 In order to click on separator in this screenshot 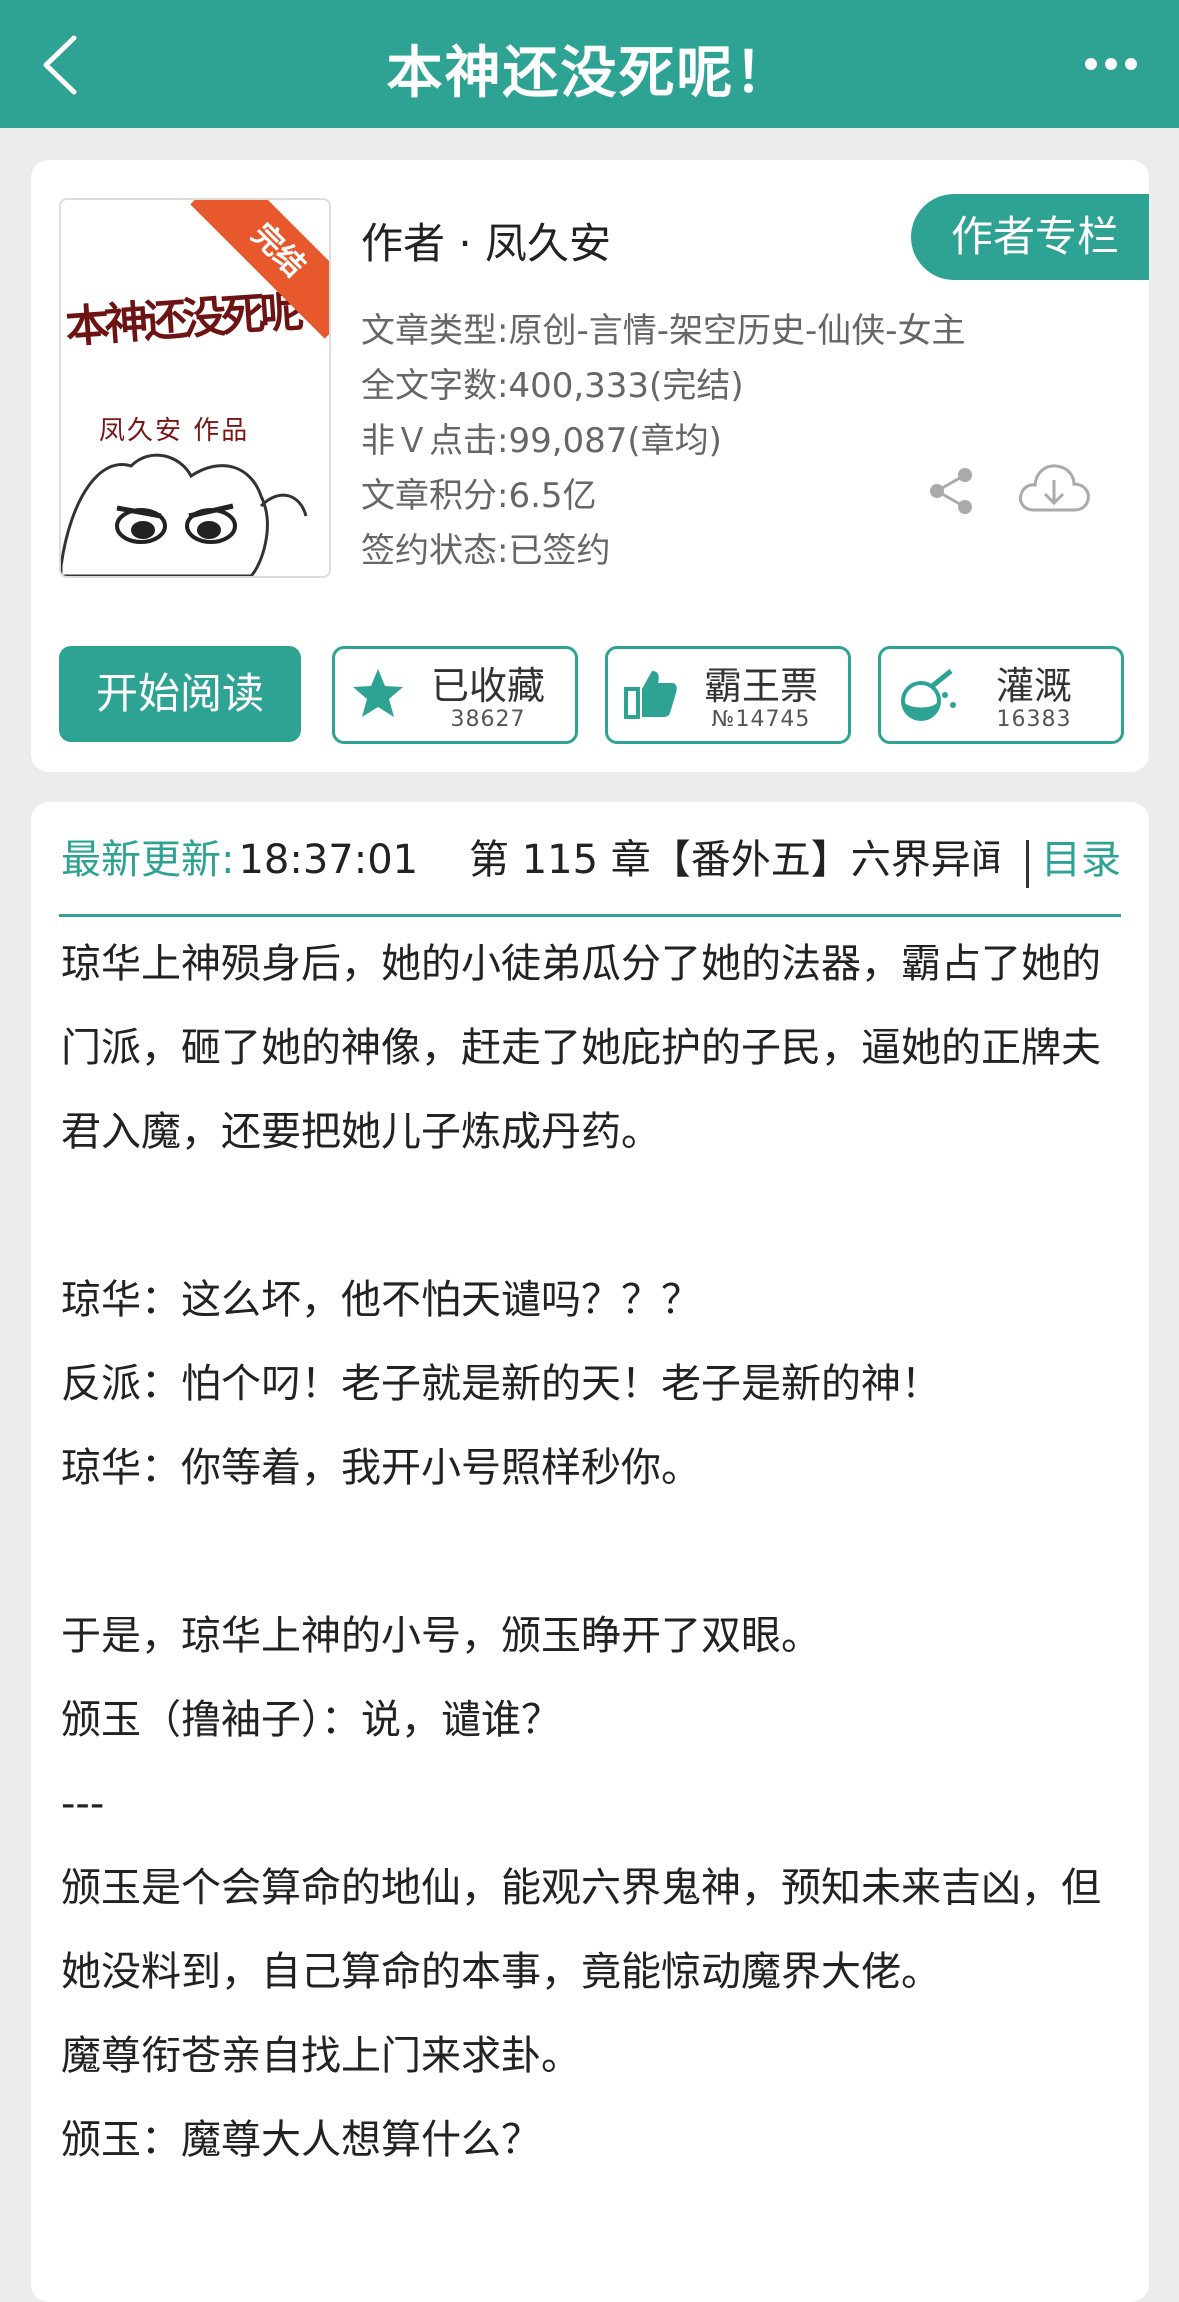, I will do `click(1027, 864)`.